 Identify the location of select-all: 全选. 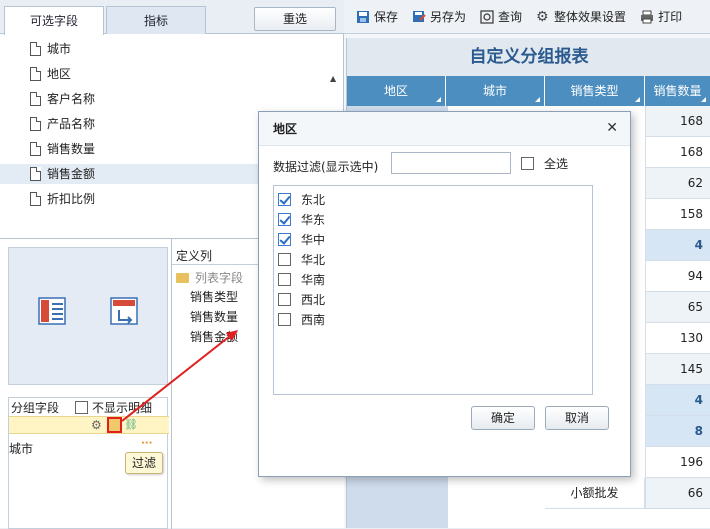
(544, 163).